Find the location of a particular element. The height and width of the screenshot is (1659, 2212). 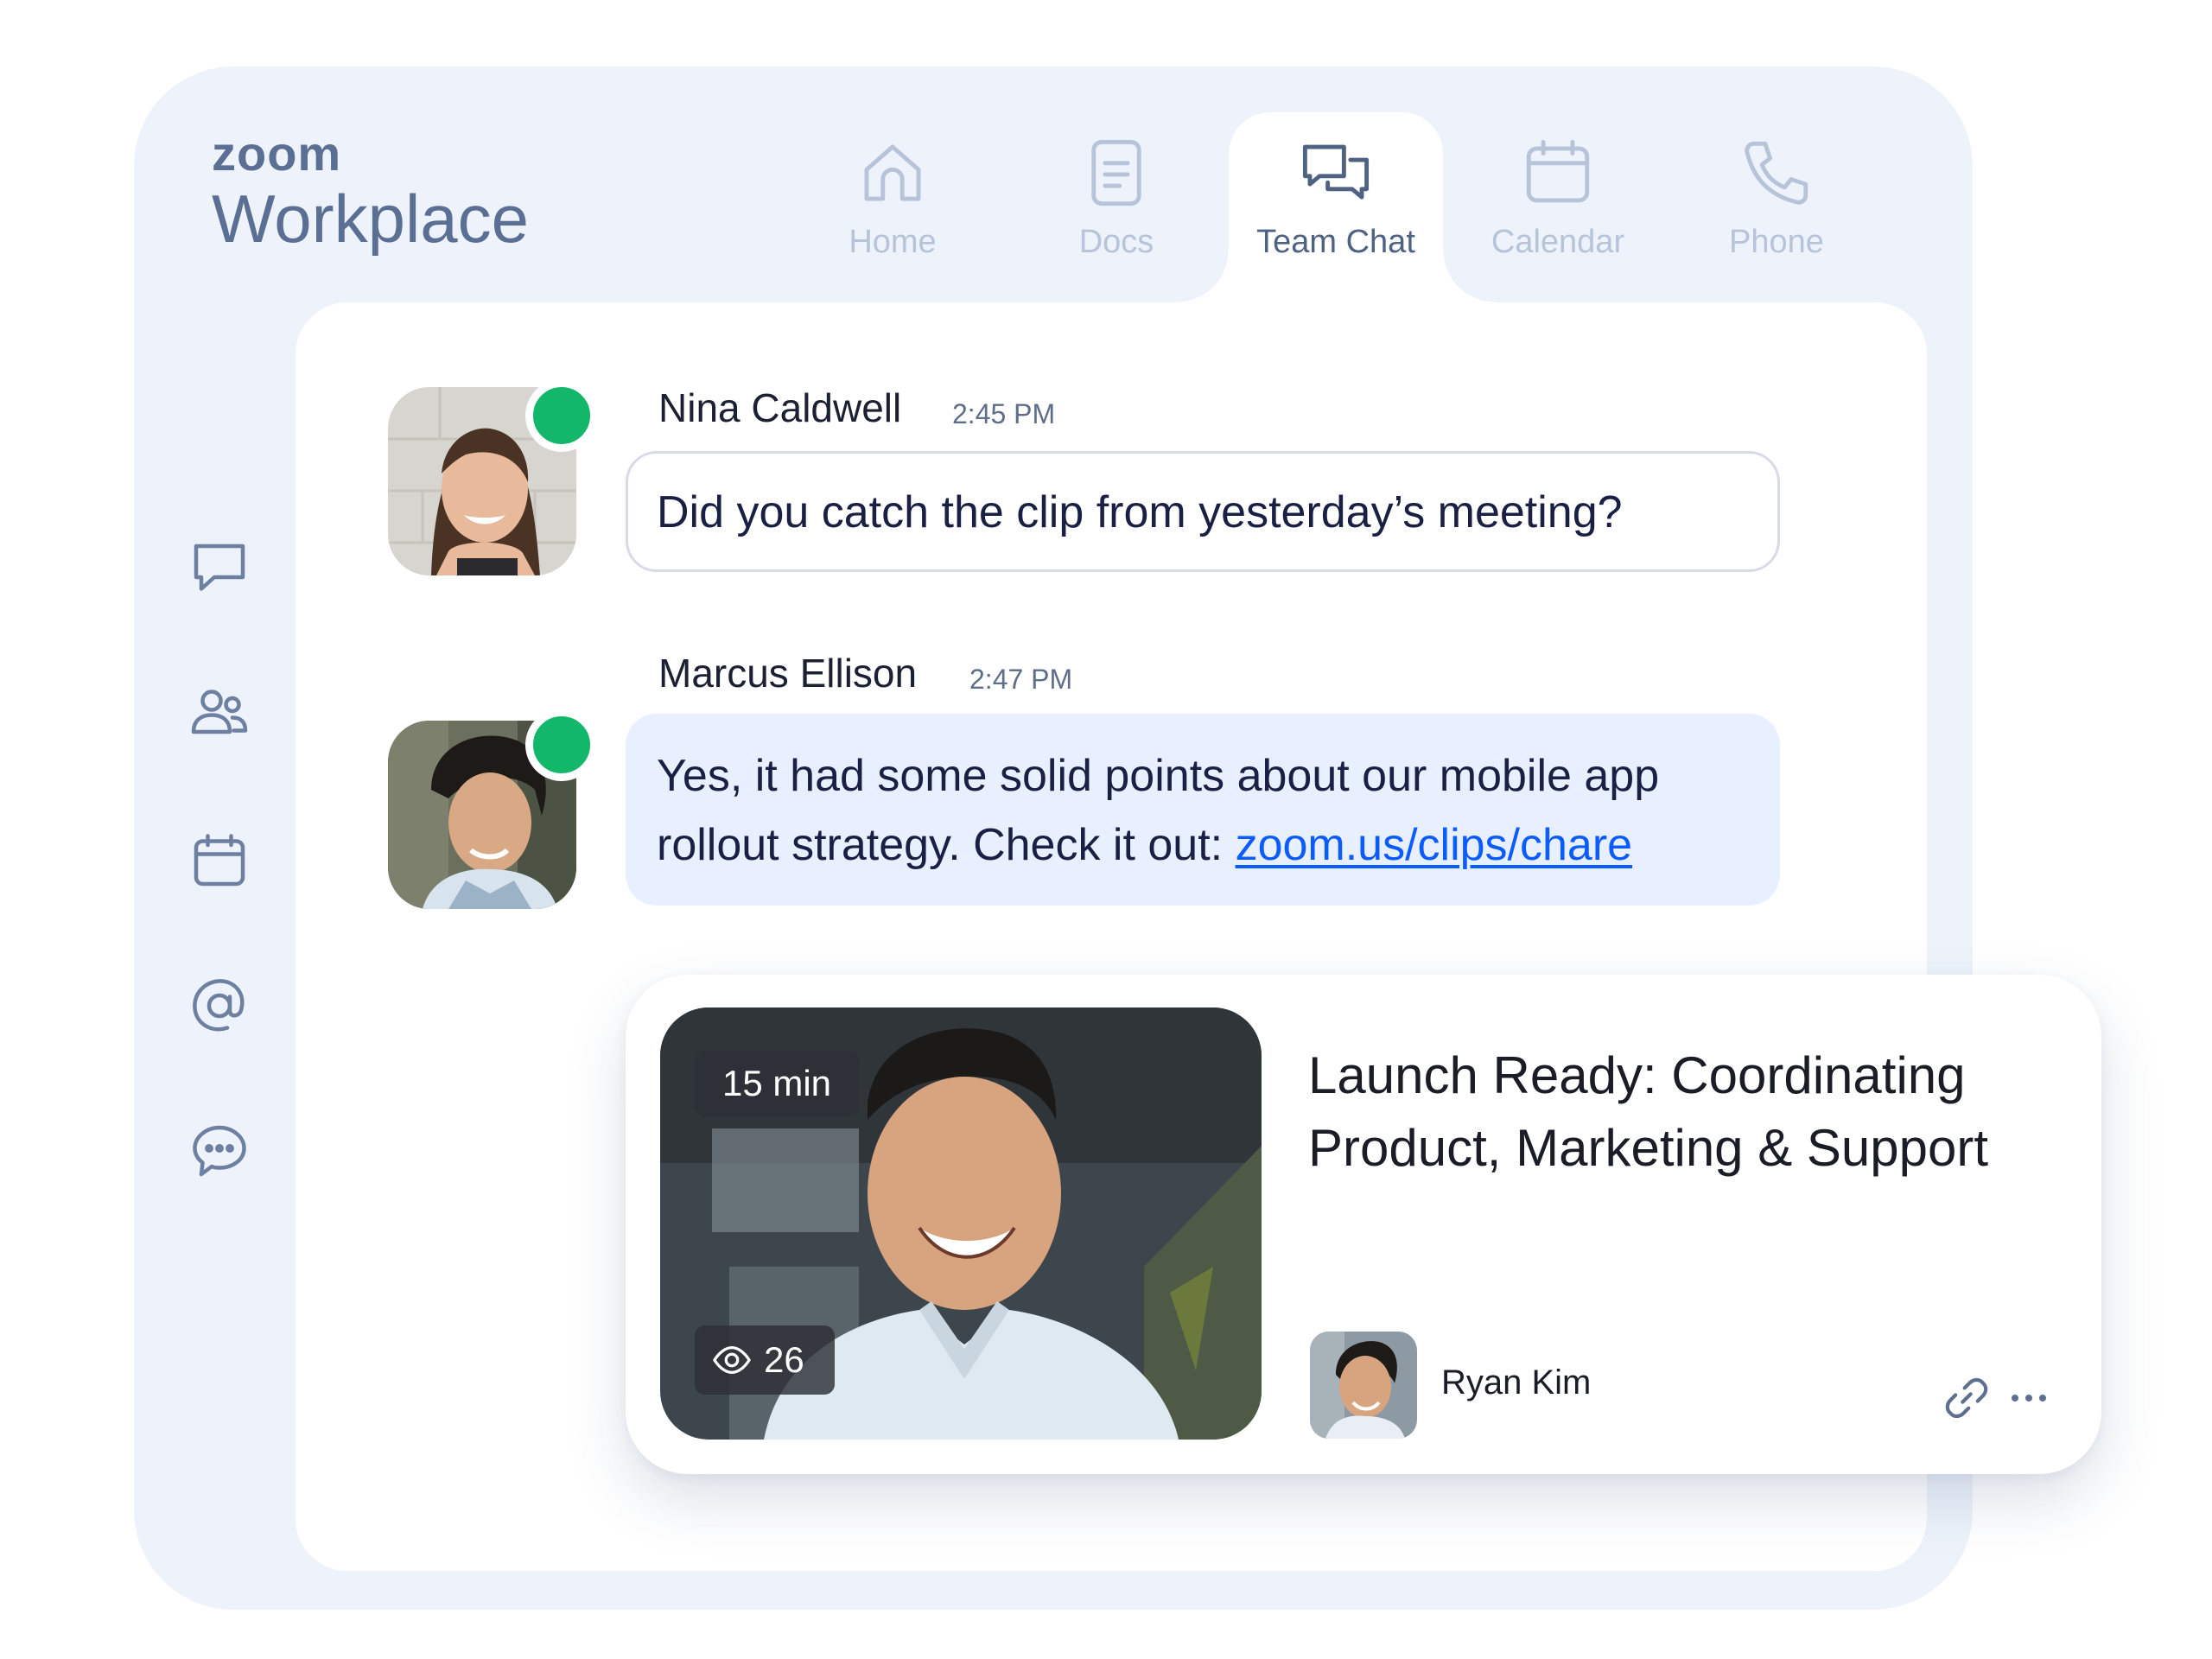

clip-title-line: Launch Ready: Coordinating is located at coordinates (1637, 1075).